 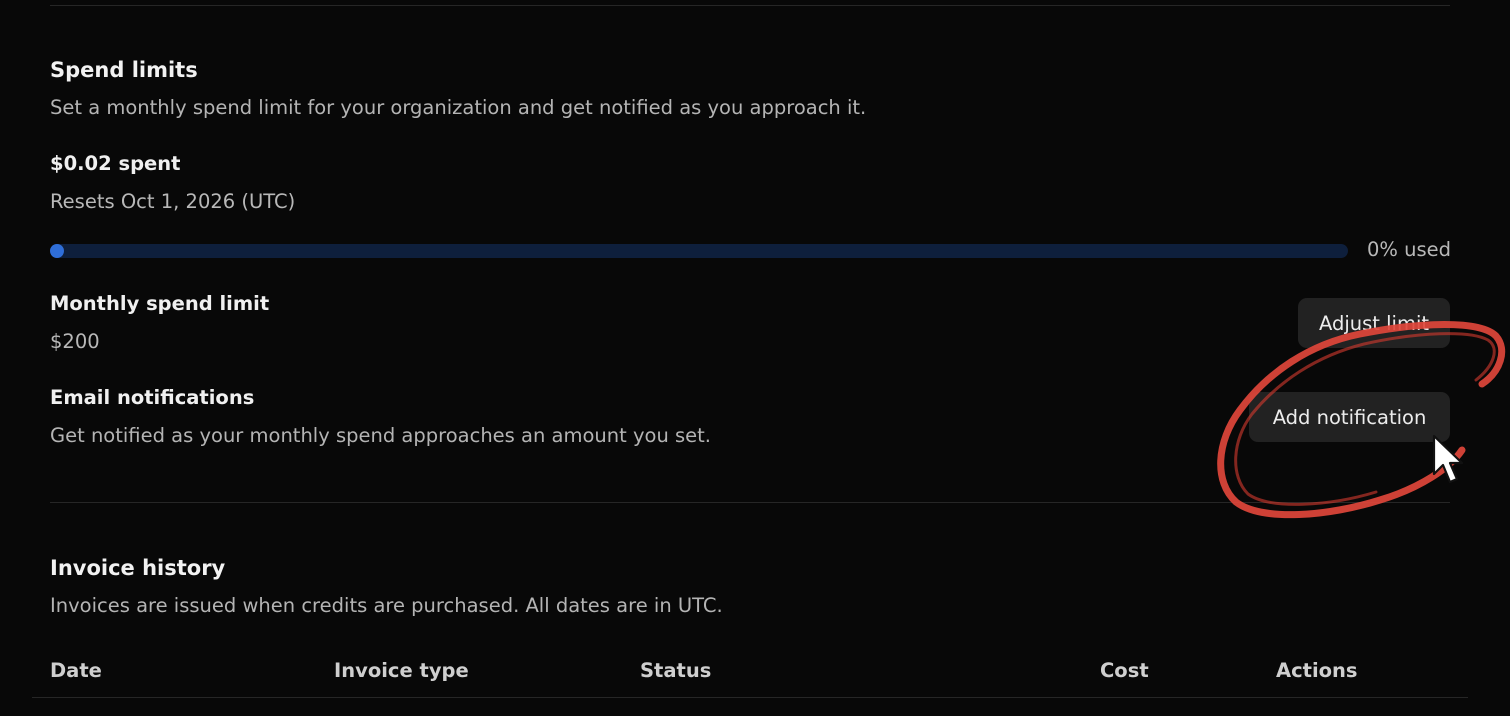 I want to click on usage-progress-bar, so click(x=699, y=251).